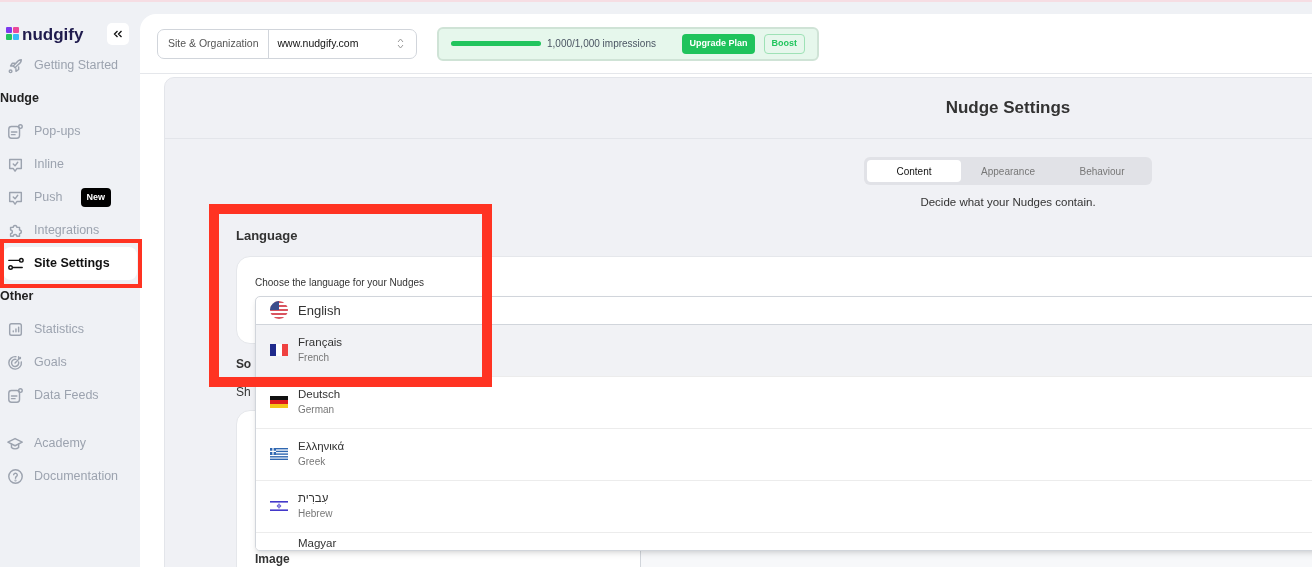  Describe the element at coordinates (243, 391) in the screenshot. I see `section-description: Sh` at that location.